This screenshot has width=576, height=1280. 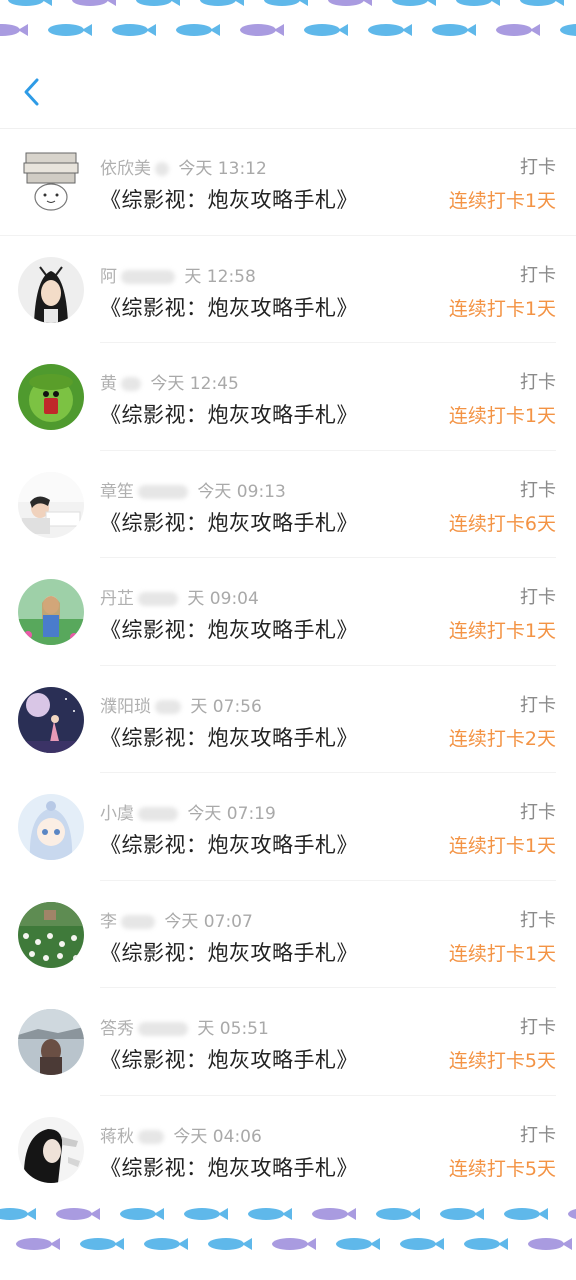 I want to click on back-button, so click(x=32, y=92).